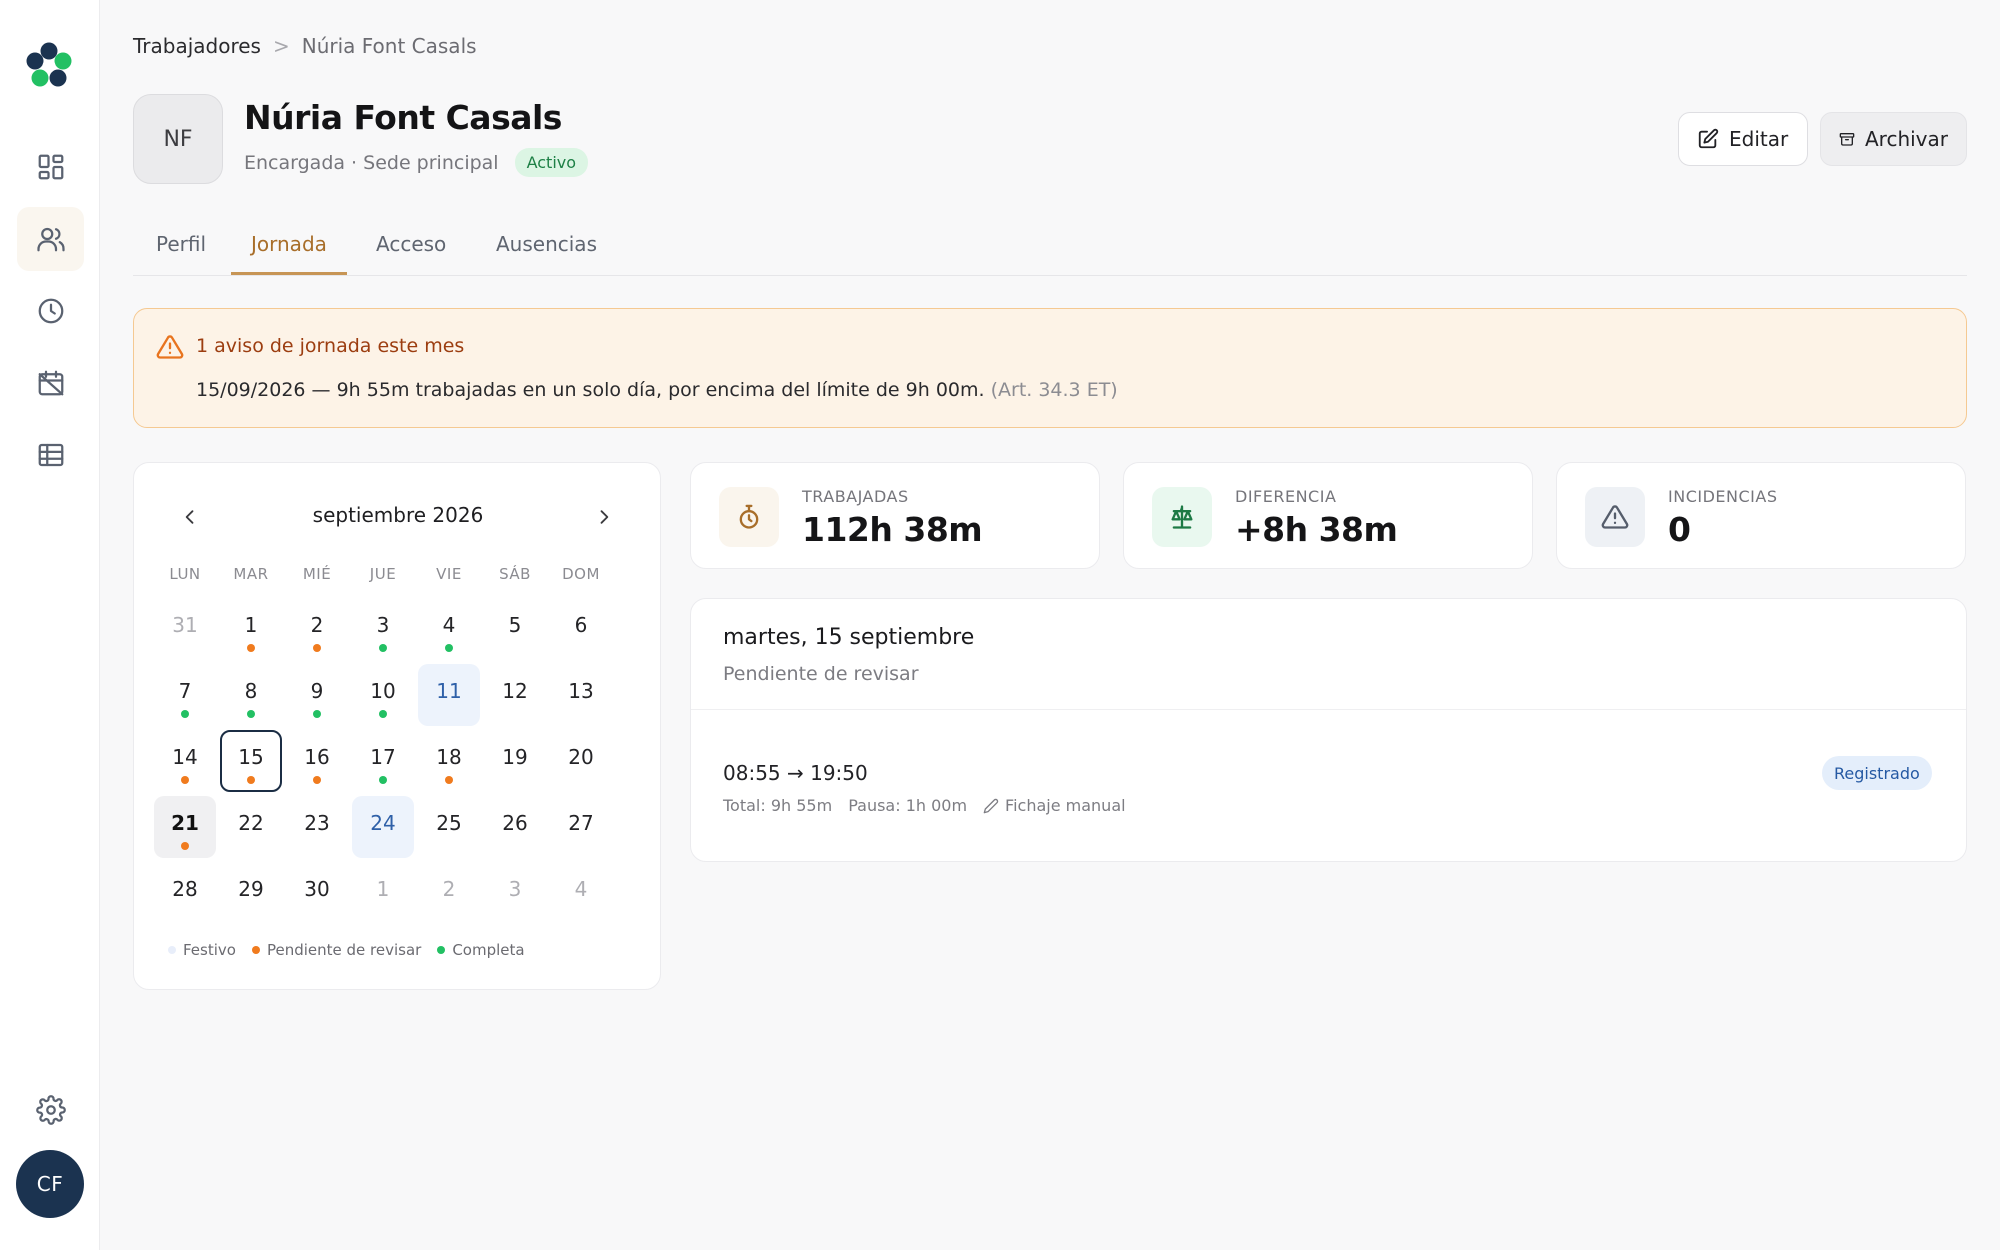  I want to click on tab-bar: Perfil Jornada Acceso Ausencias, so click(1050, 248).